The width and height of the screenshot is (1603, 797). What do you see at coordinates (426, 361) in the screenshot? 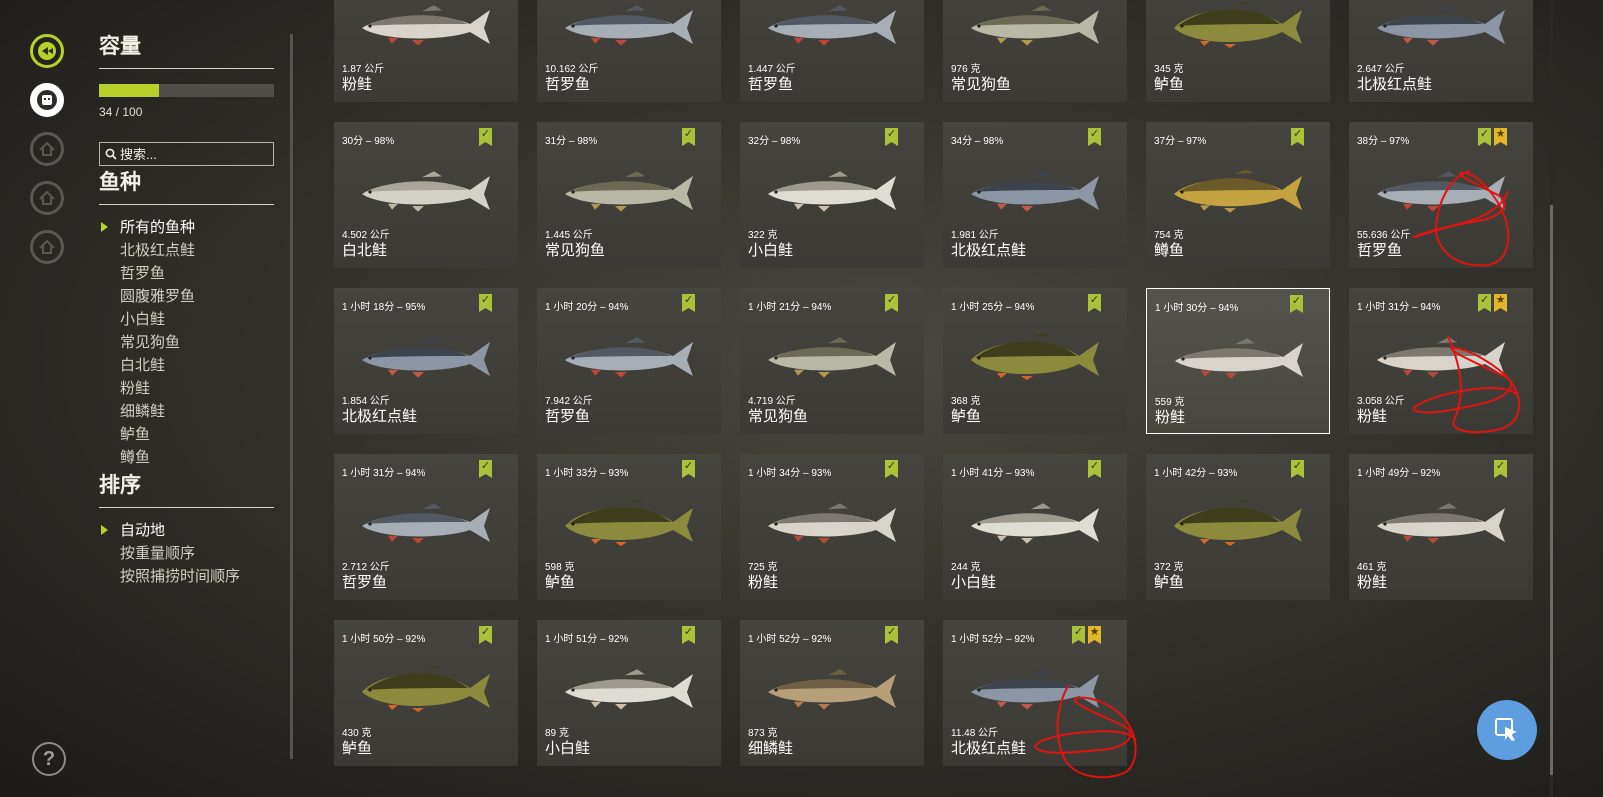
I see `fish-card: 1 小时 18分 – 95% ✓ 1.854 公斤 北极红点鲑` at bounding box center [426, 361].